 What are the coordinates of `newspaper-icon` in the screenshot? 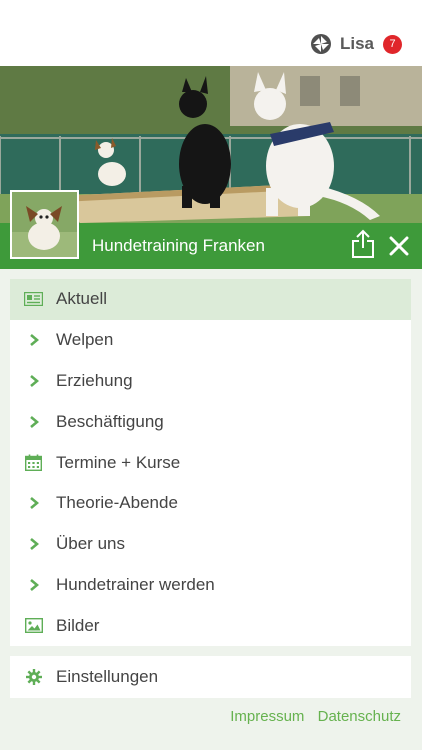 It's located at (33, 299).